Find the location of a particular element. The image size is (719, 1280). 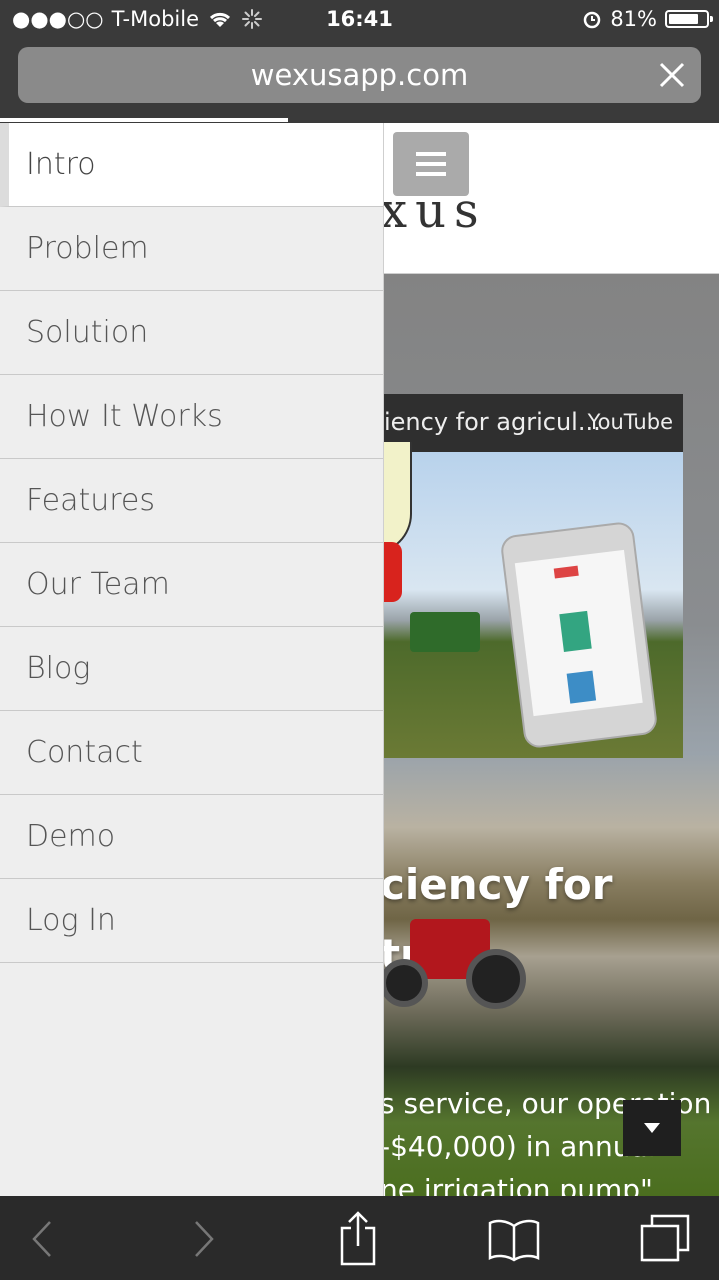

url-text: wexusapp.com is located at coordinates (359, 75).